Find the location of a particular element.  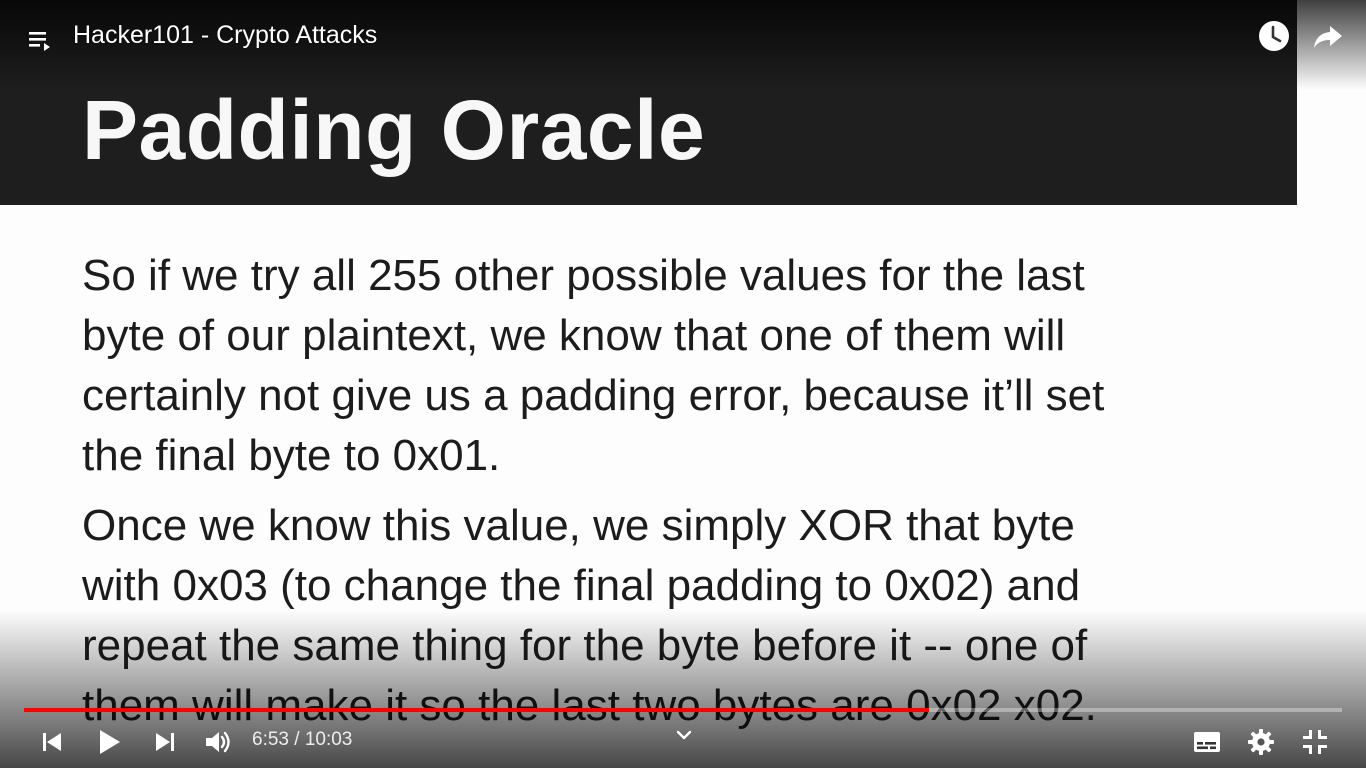

share-icon is located at coordinates (1328, 37).